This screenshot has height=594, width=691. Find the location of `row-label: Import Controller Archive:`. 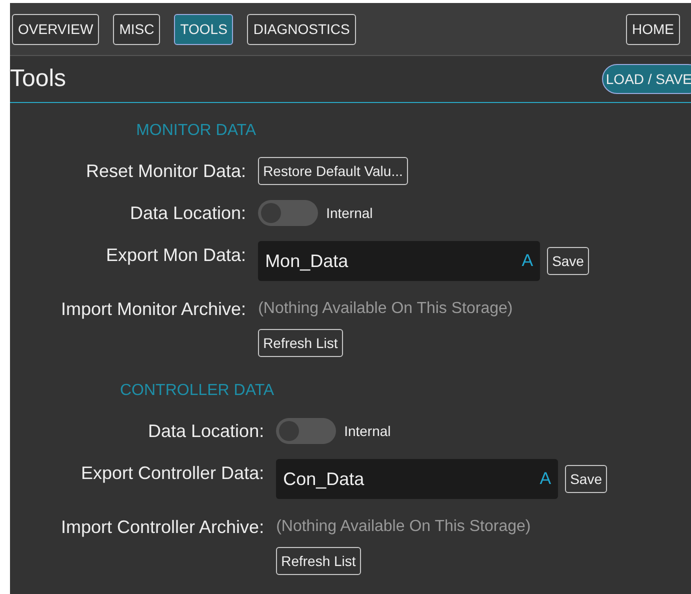

row-label: Import Controller Archive: is located at coordinates (163, 527).